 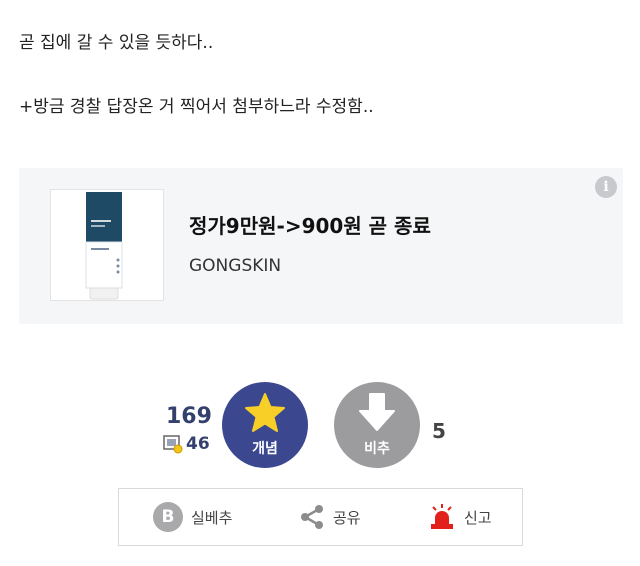 I want to click on product-brand: GONGSKIN, so click(x=235, y=266).